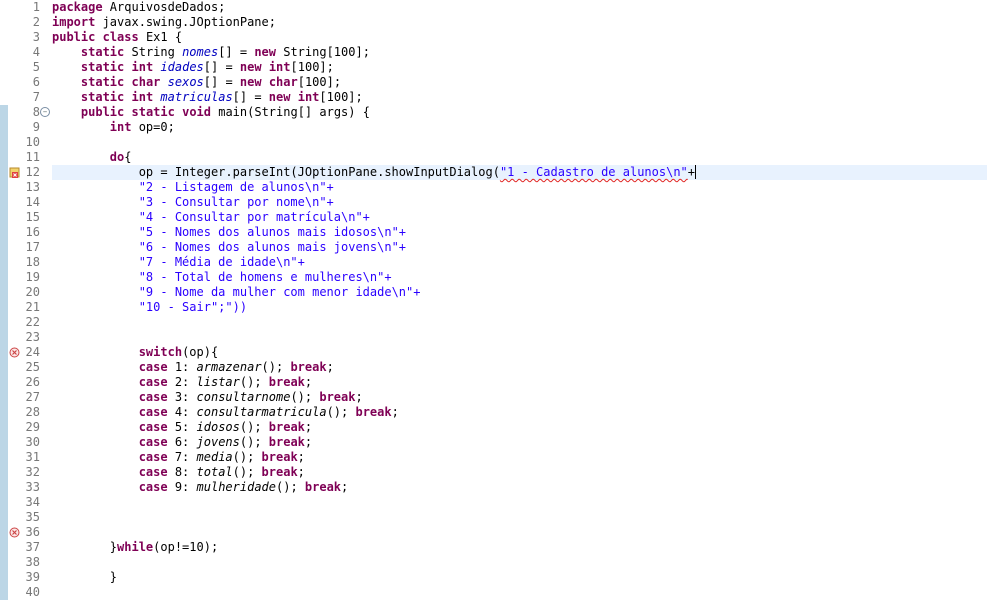 The height and width of the screenshot is (603, 987). What do you see at coordinates (493, 37) in the screenshot?
I see `code-line: 3 public class Ex1 {` at bounding box center [493, 37].